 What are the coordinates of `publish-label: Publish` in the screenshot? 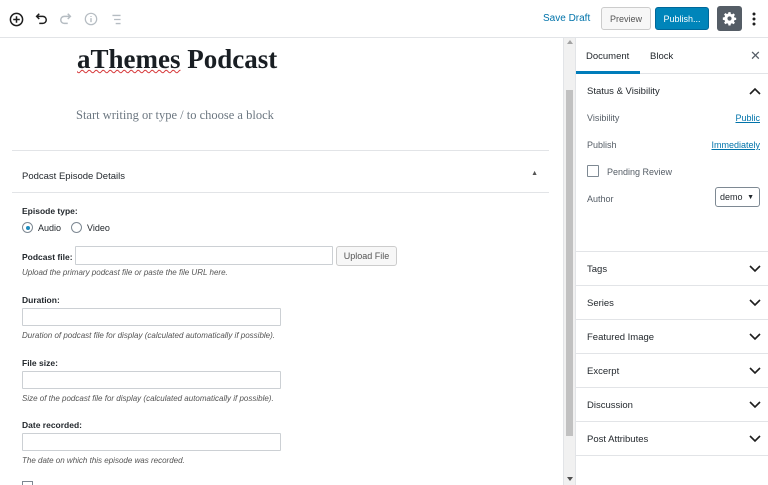 It's located at (602, 145).